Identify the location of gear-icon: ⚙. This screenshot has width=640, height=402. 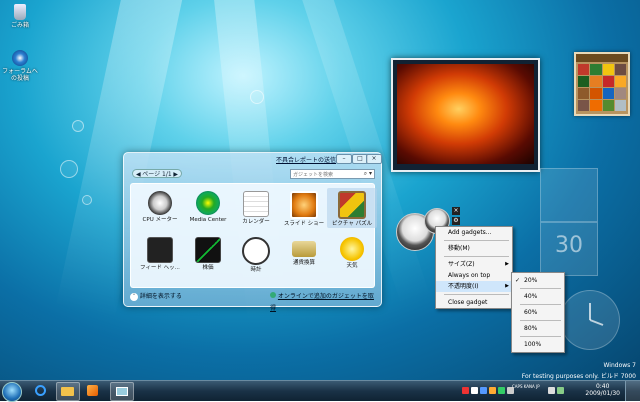
(456, 221).